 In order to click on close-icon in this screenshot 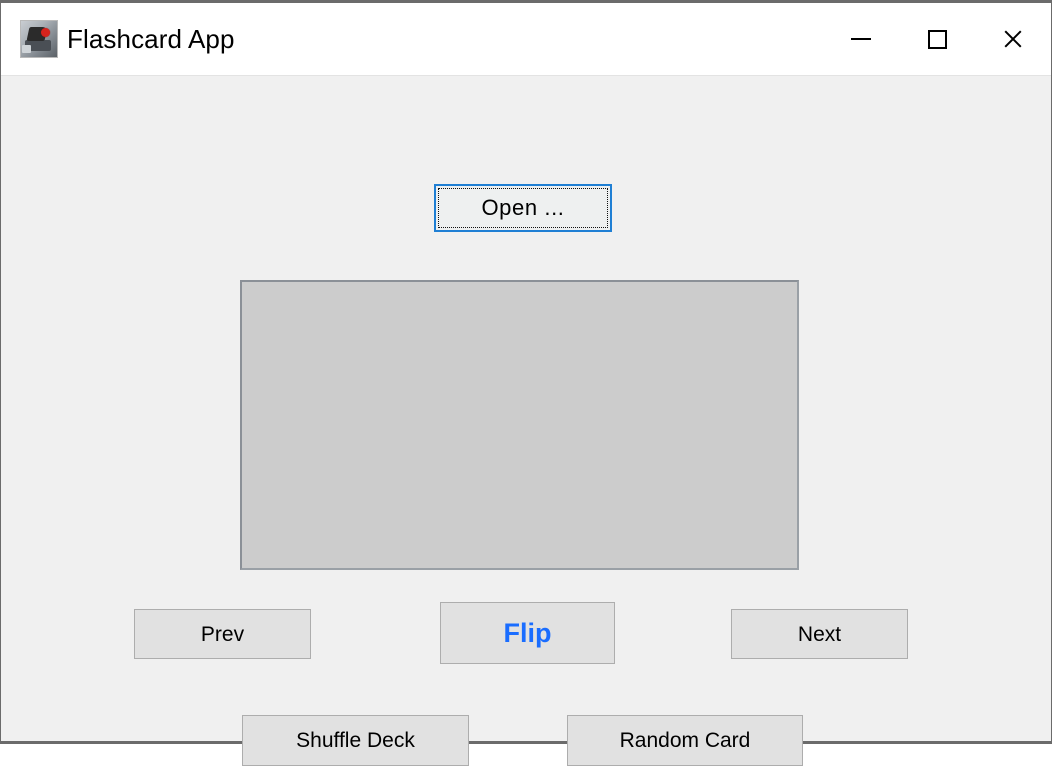, I will do `click(1013, 39)`.